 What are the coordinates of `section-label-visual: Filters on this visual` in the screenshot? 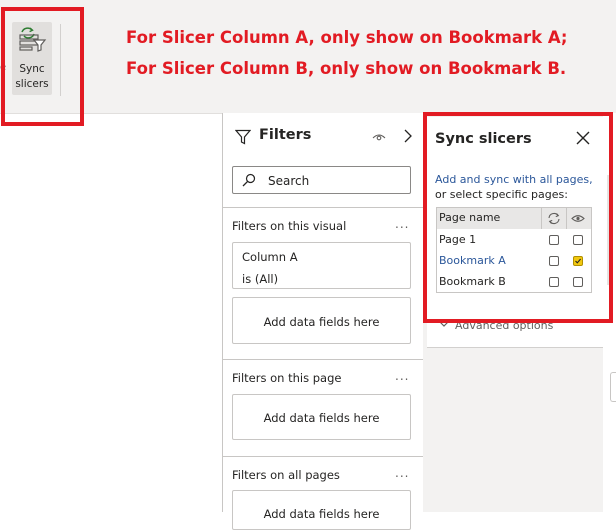 It's located at (289, 226).